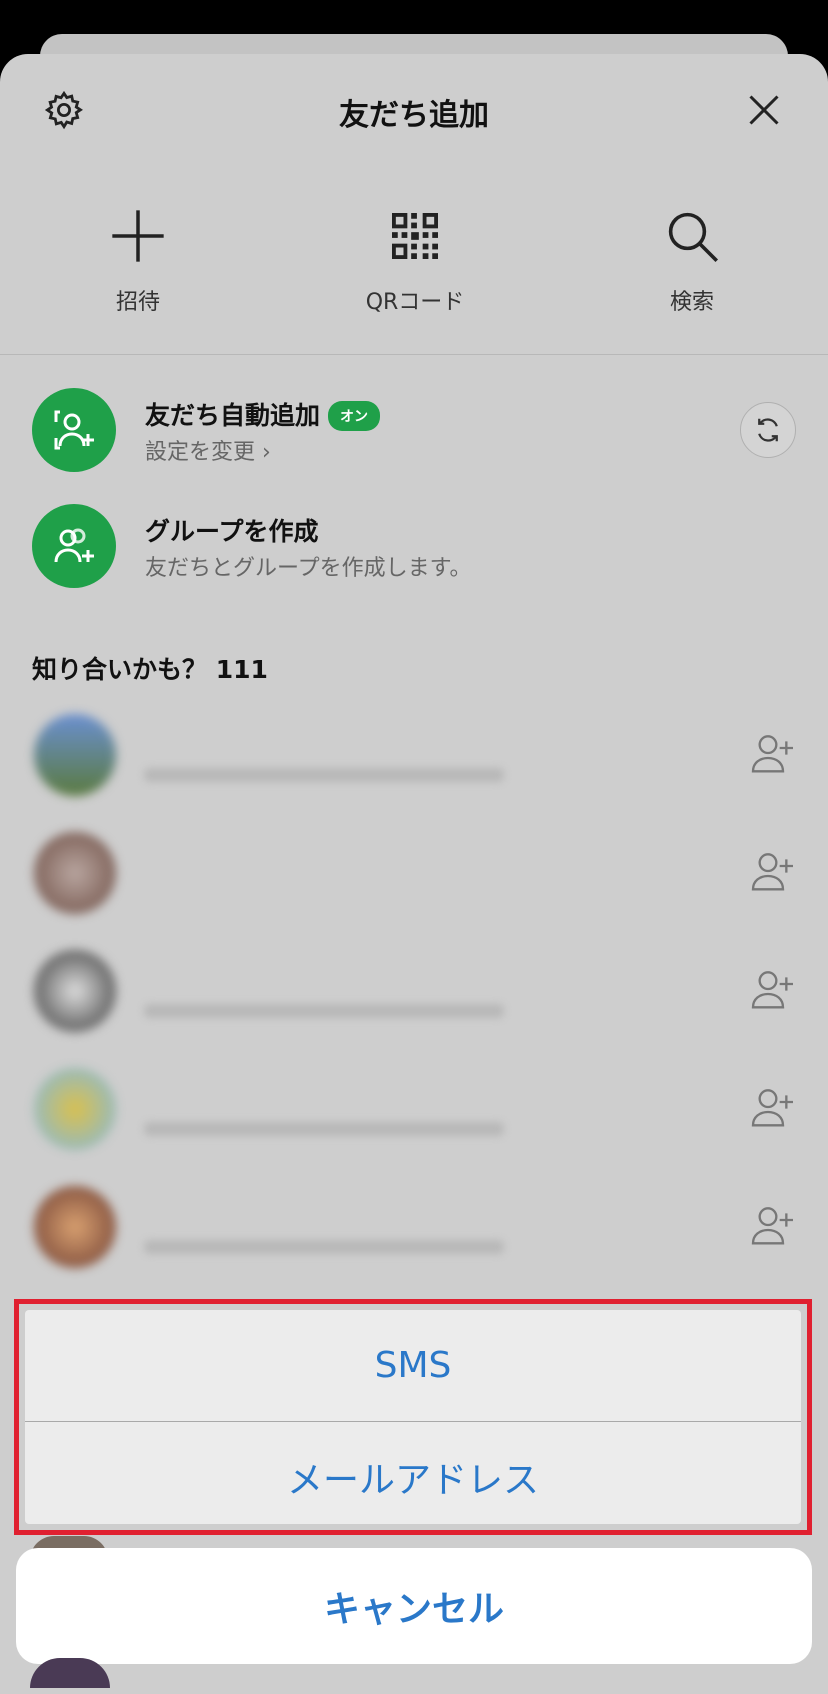 The width and height of the screenshot is (828, 1694). Describe the element at coordinates (137, 302) in the screenshot. I see `invite-label: 招待` at that location.